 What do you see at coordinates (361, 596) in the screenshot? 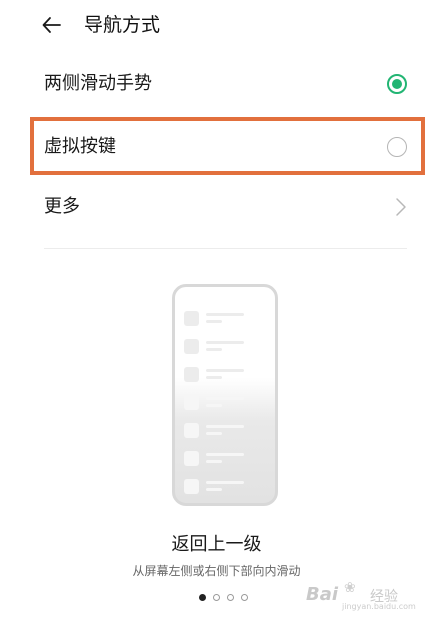
I see `watermark-logo: Bai ❀ 经验 jingyan.baidu.com` at bounding box center [361, 596].